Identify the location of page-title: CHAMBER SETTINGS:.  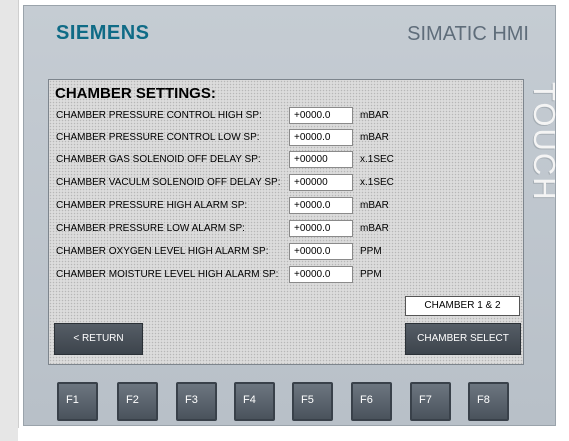
(135, 93).